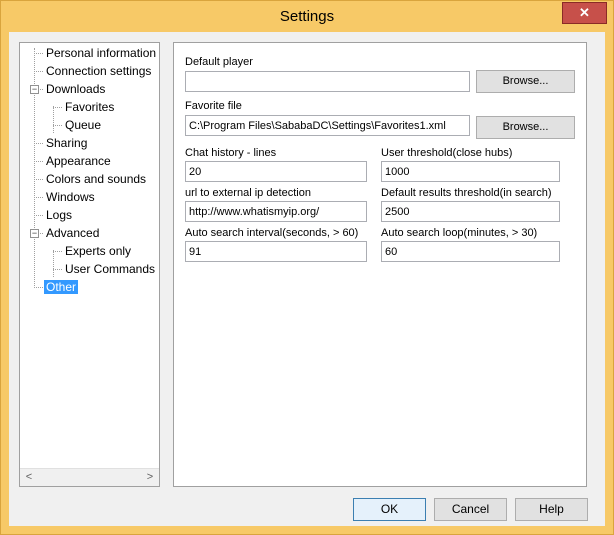 The height and width of the screenshot is (535, 614). I want to click on tree-item-personal-information: Personal information, so click(101, 53).